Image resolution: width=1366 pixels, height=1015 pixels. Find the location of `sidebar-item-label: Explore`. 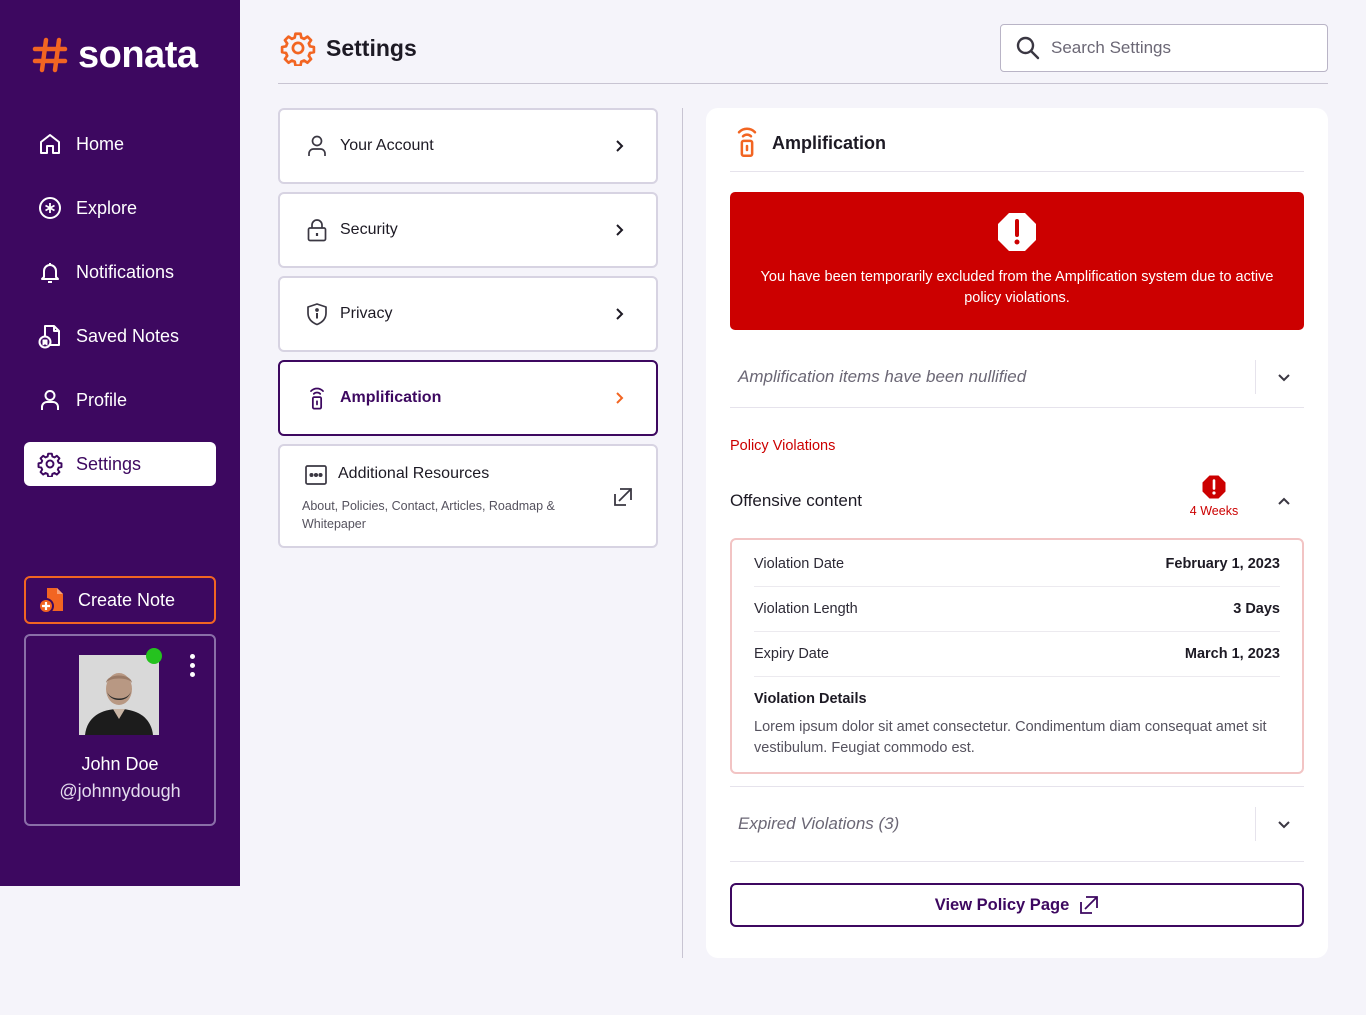

sidebar-item-label: Explore is located at coordinates (107, 207).